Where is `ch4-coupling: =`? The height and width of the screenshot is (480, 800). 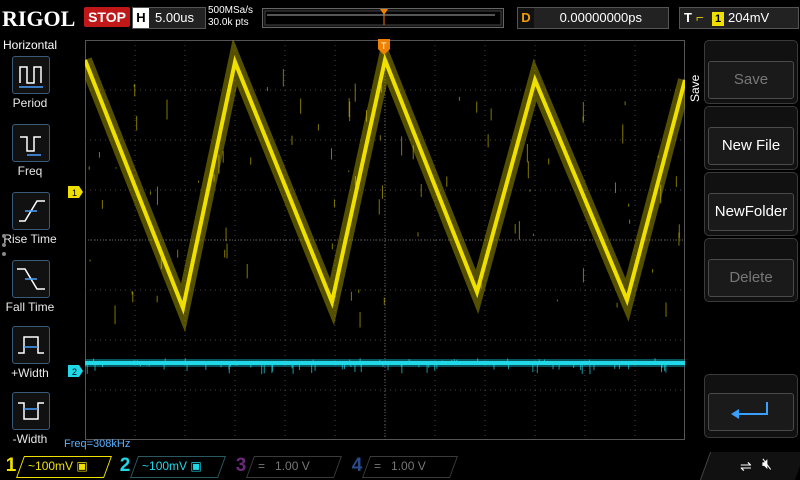 ch4-coupling: = is located at coordinates (378, 466).